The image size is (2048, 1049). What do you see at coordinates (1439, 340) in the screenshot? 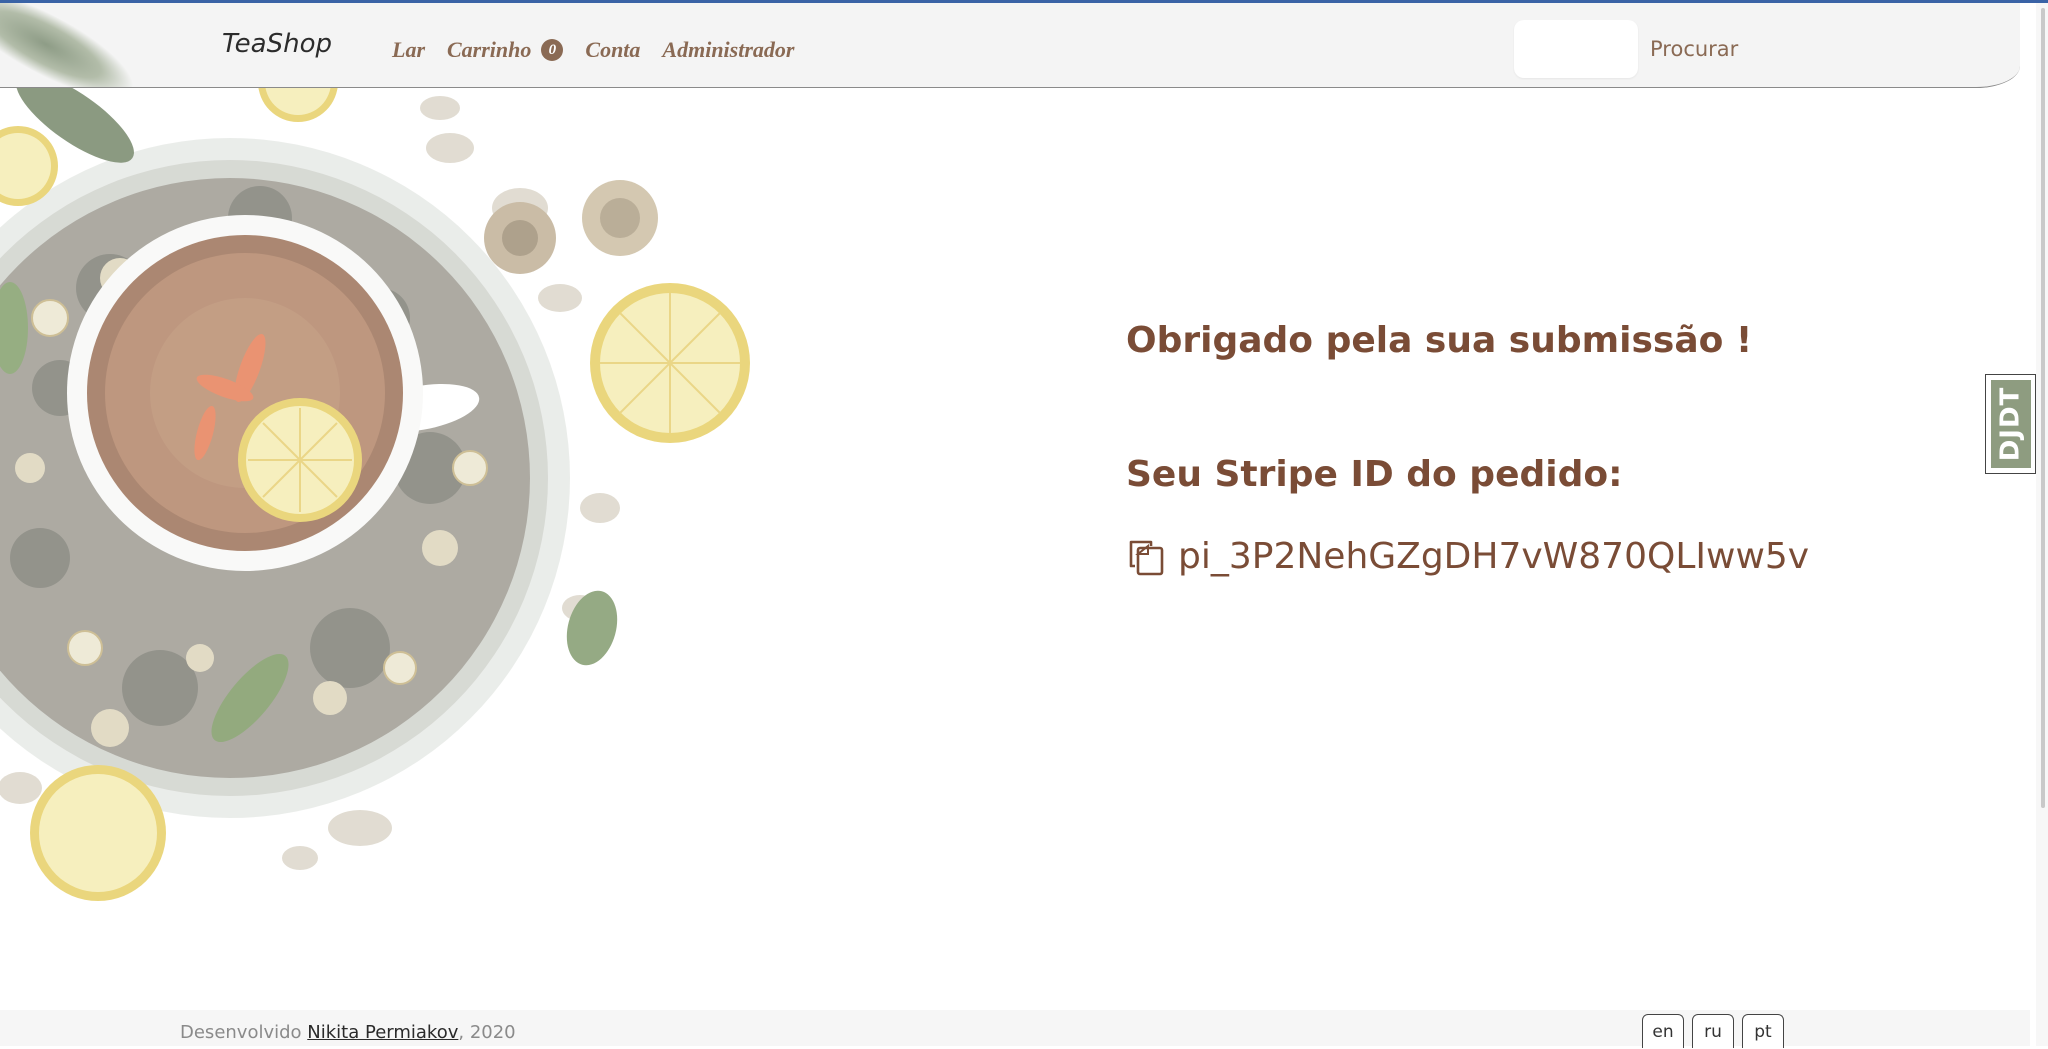
I see `thank-you-heading: Obrigado pela sua submissão !` at bounding box center [1439, 340].